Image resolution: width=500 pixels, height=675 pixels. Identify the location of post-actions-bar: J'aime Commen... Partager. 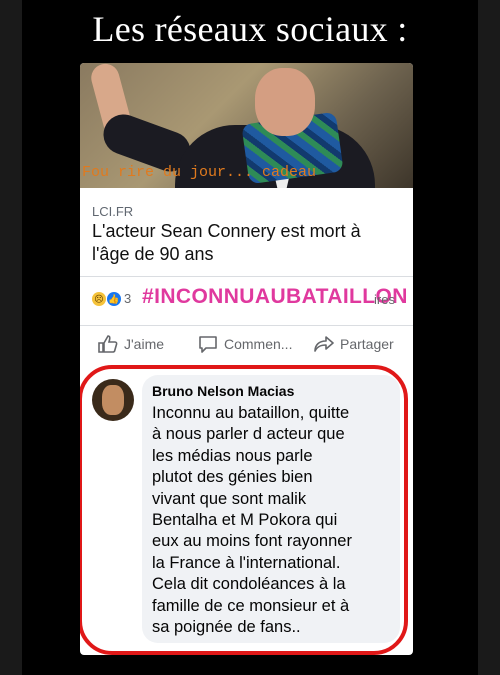
(246, 347).